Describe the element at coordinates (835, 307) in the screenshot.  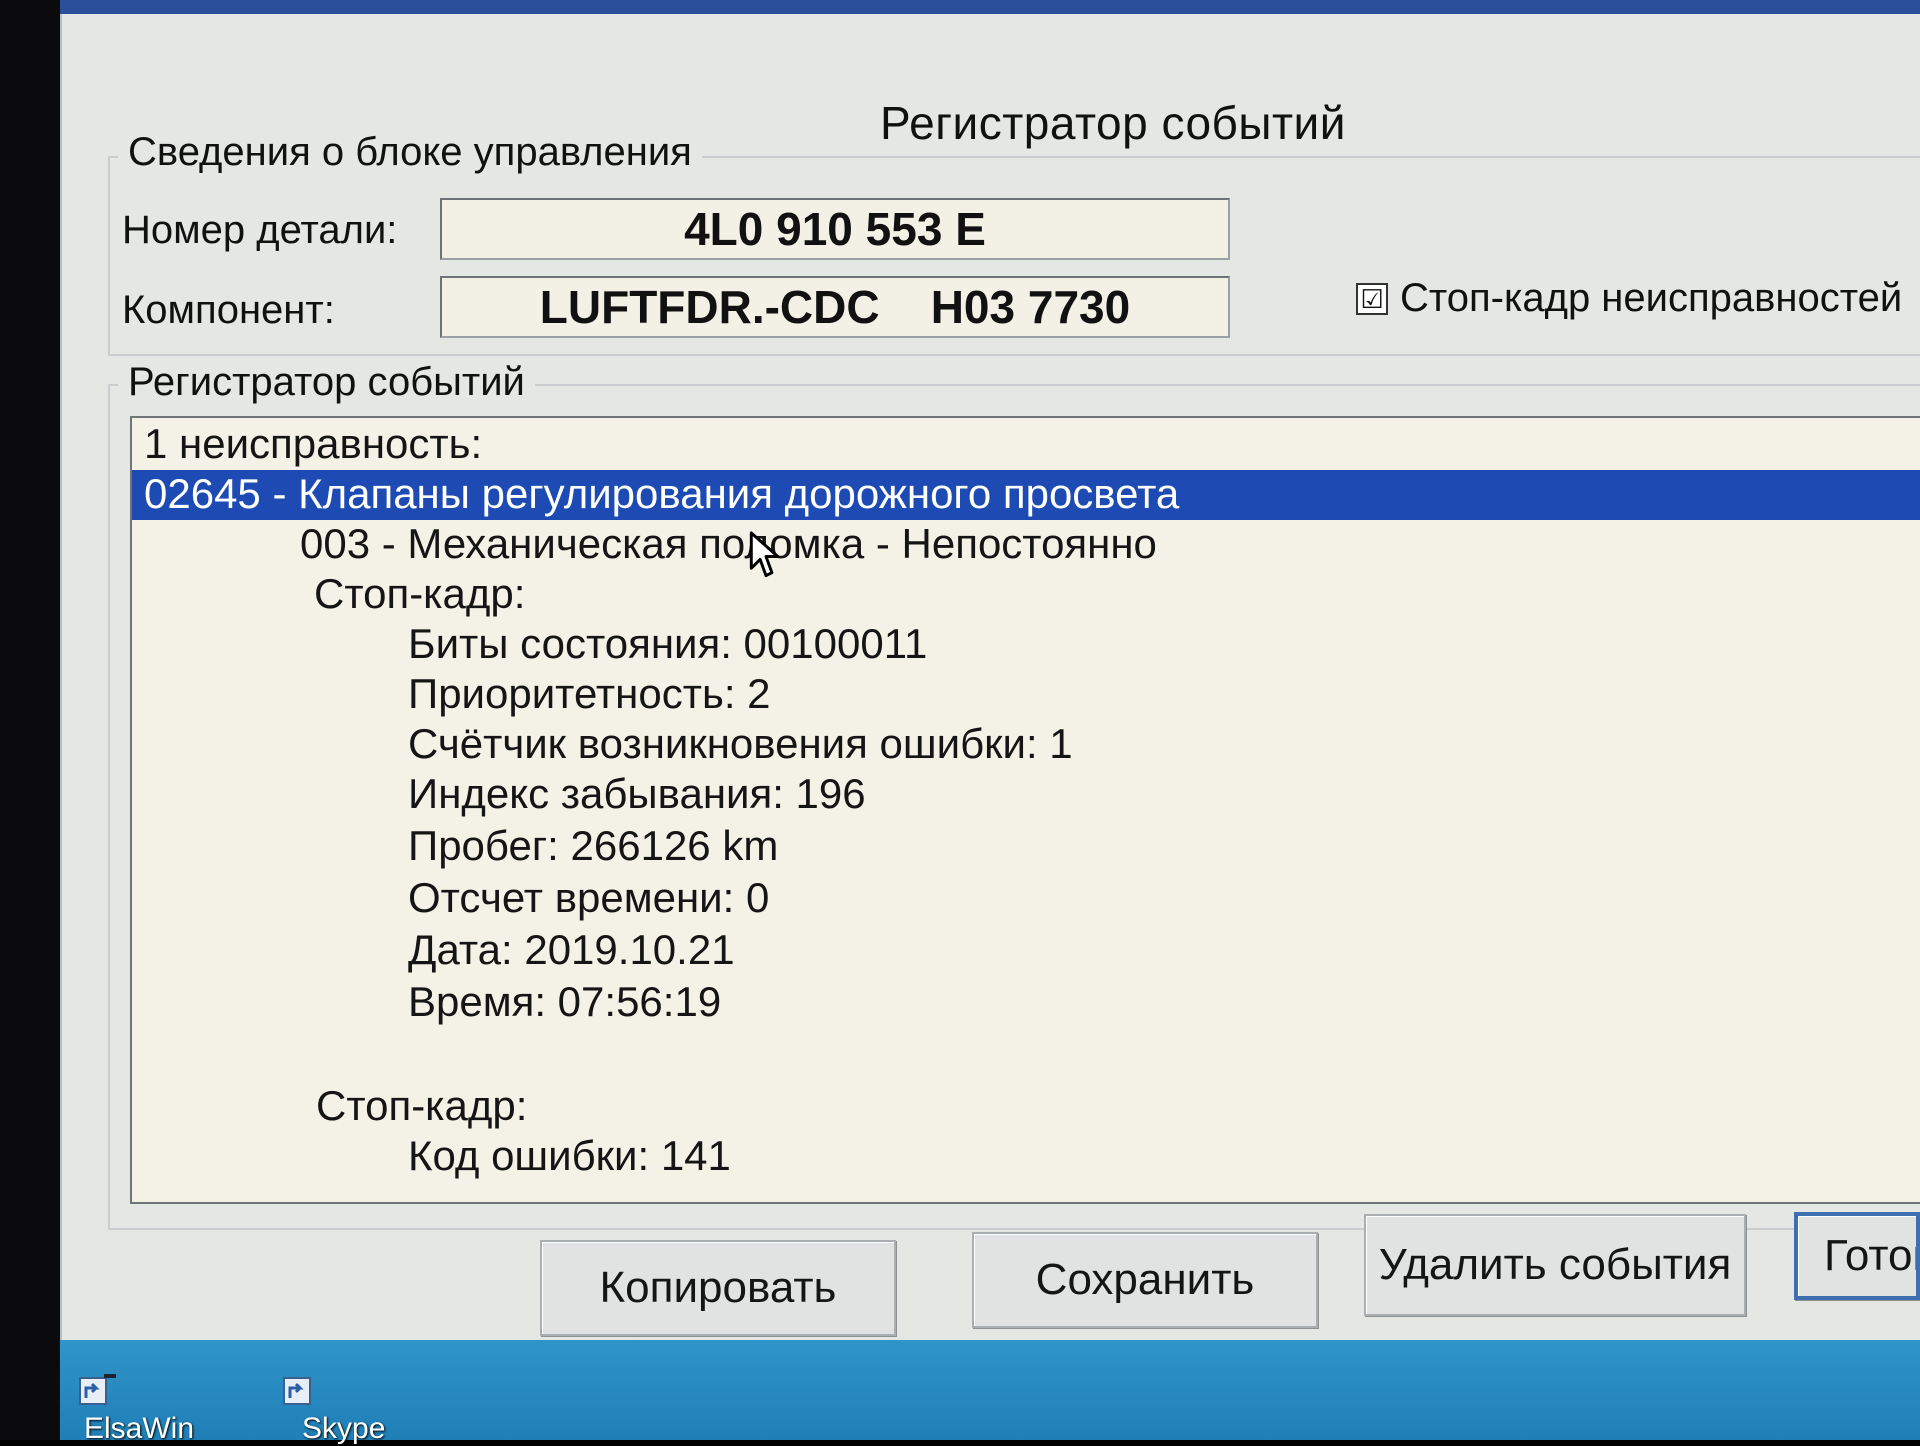
I see `component-field: LUFTFDR.-CDC H03 7730` at that location.